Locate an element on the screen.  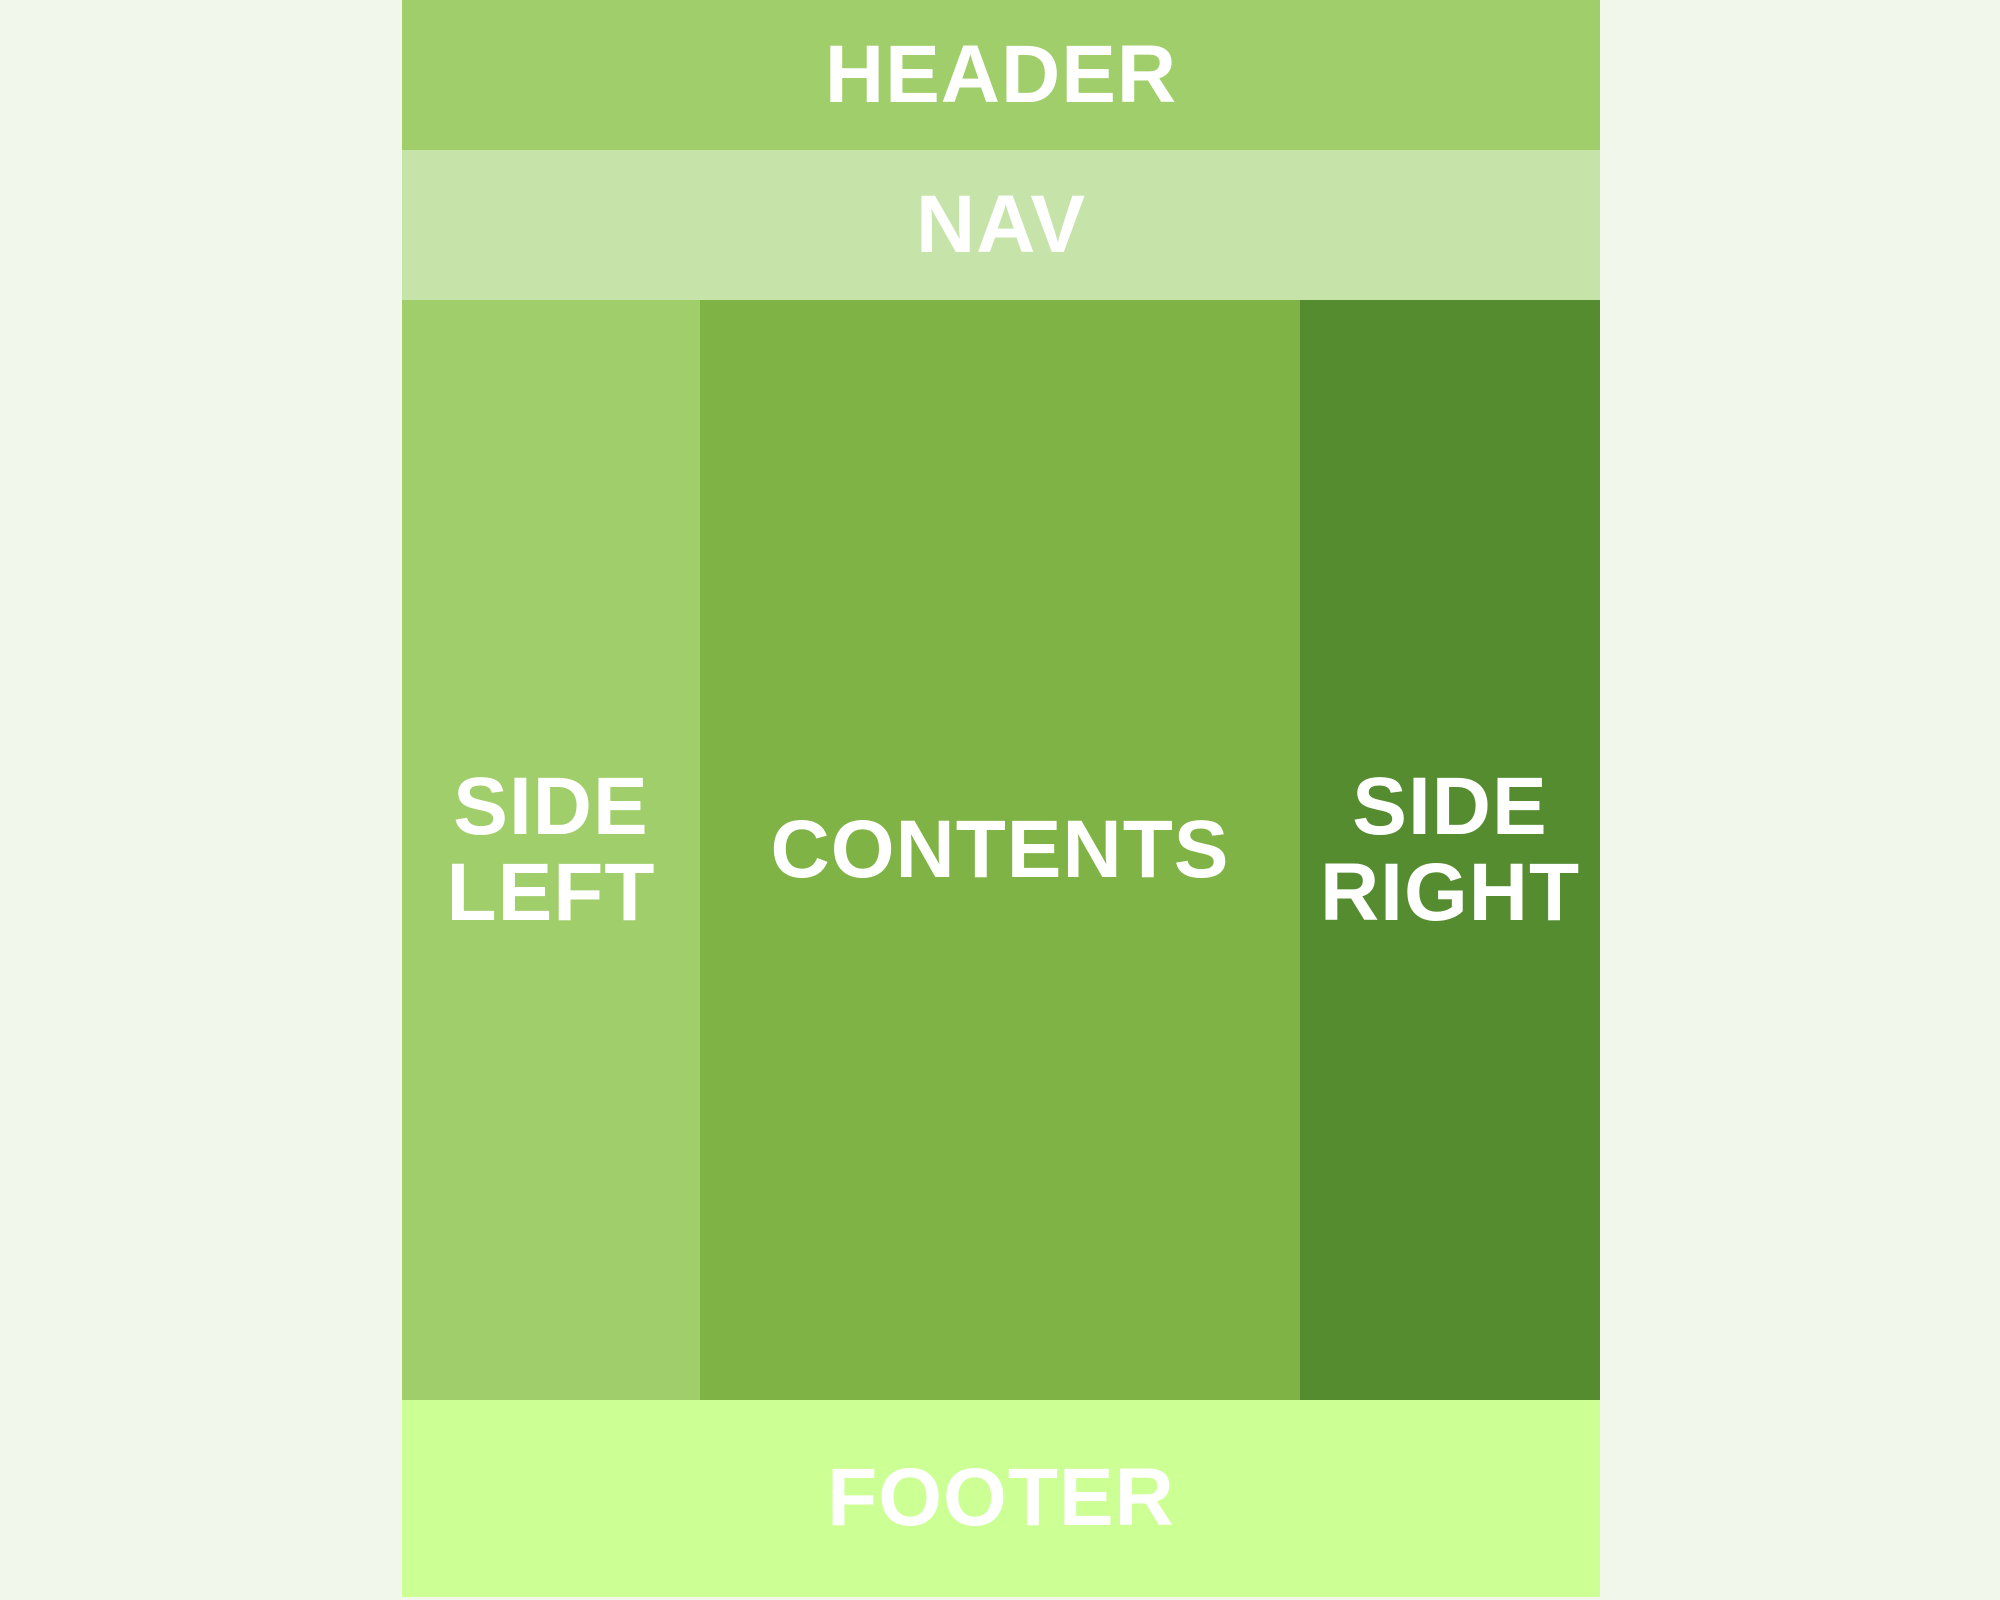
side-left-block: SIDE LEFT is located at coordinates (551, 850).